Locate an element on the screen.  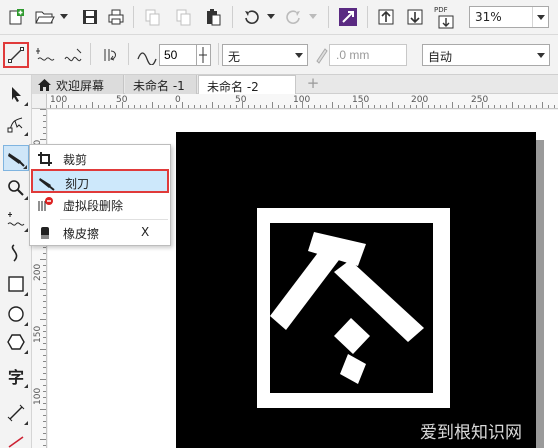
open-folder-icon is located at coordinates (45, 17).